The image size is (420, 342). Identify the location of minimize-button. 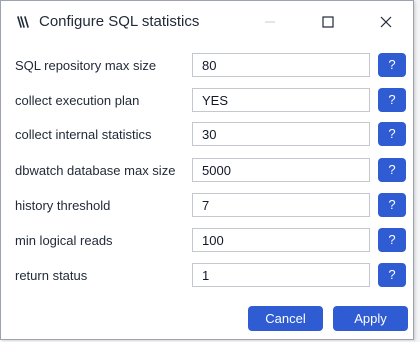
(270, 22).